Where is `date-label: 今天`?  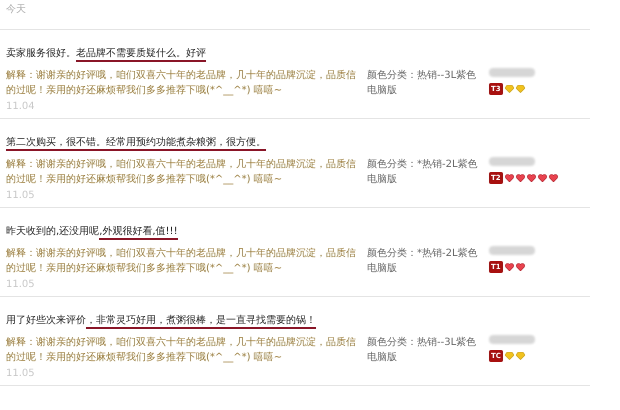 date-label: 今天 is located at coordinates (16, 9).